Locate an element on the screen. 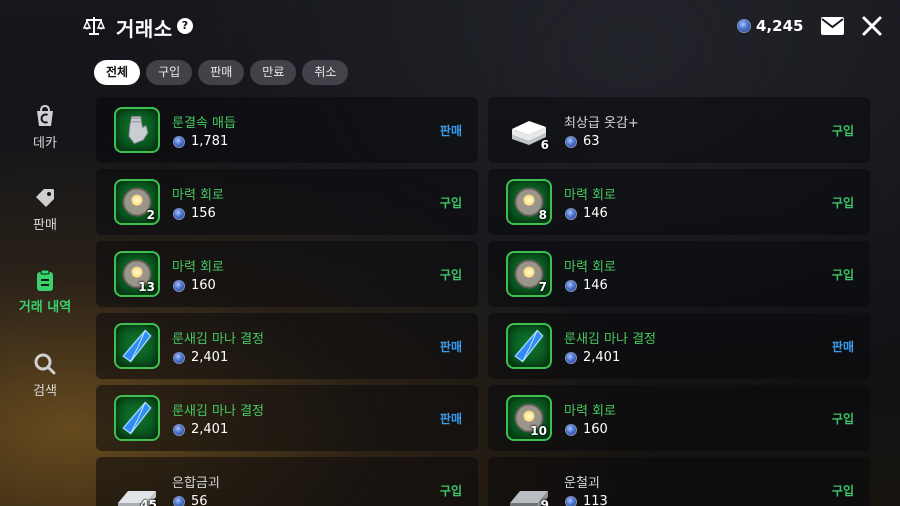 Image resolution: width=900 pixels, height=506 pixels. list-item: 7 마력 회로 146 구입 is located at coordinates (679, 274).